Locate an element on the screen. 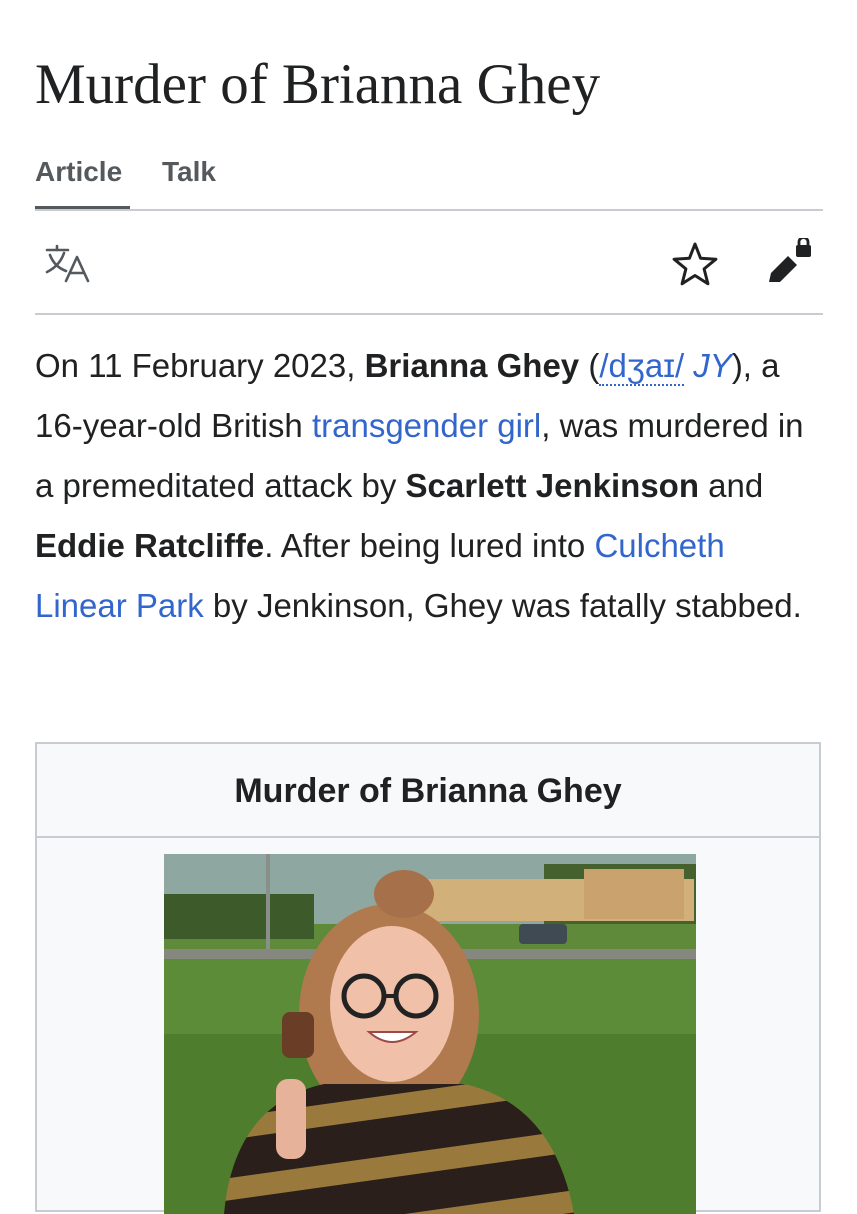 The width and height of the screenshot is (857, 1214). perpetrator-name: Eddie Ratcliffe is located at coordinates (150, 545).